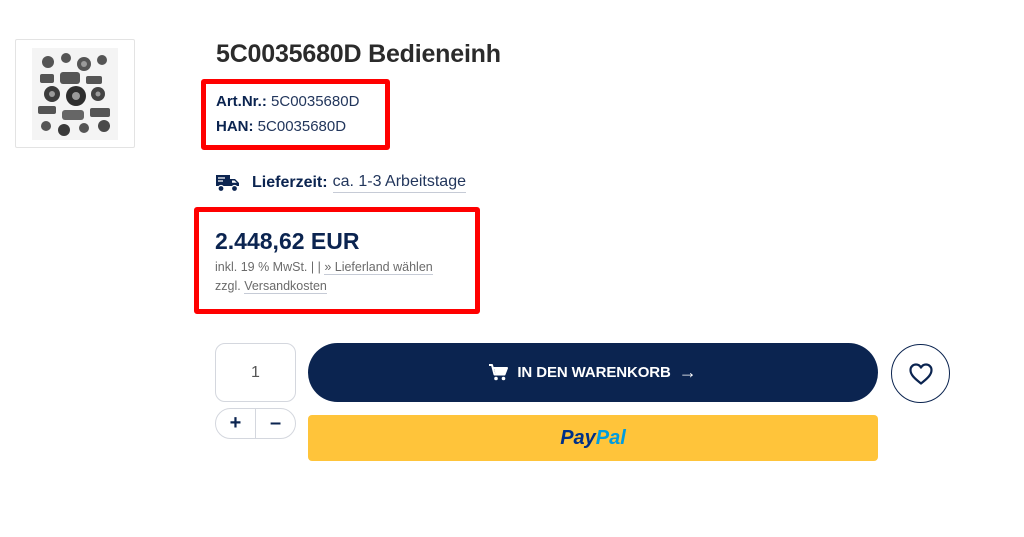  I want to click on product-title: 5C0035680D Bedieneinh, so click(358, 54).